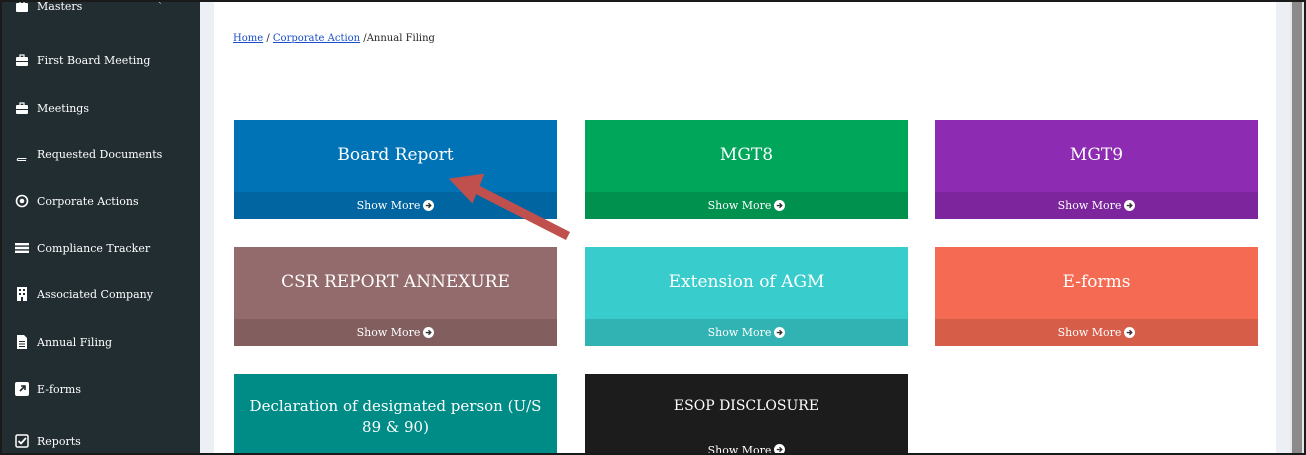  What do you see at coordinates (22, 389) in the screenshot?
I see `external-link-icon` at bounding box center [22, 389].